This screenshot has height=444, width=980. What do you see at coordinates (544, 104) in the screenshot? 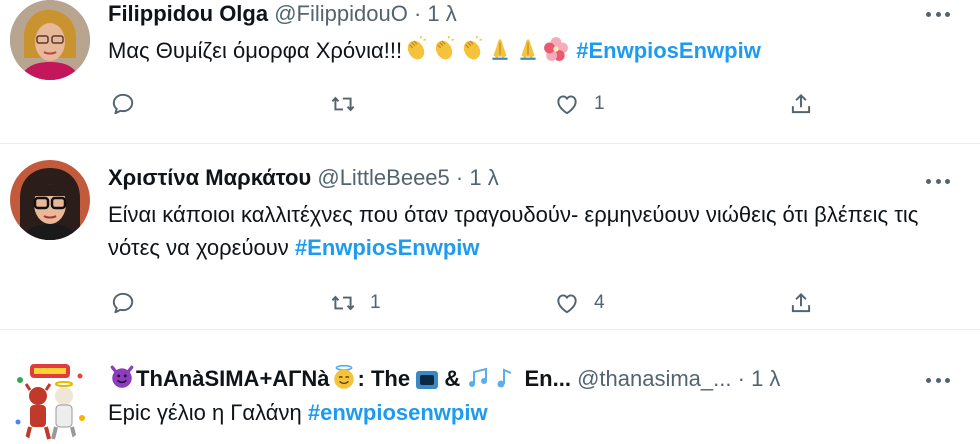
I see `tweet-actions: 1` at bounding box center [544, 104].